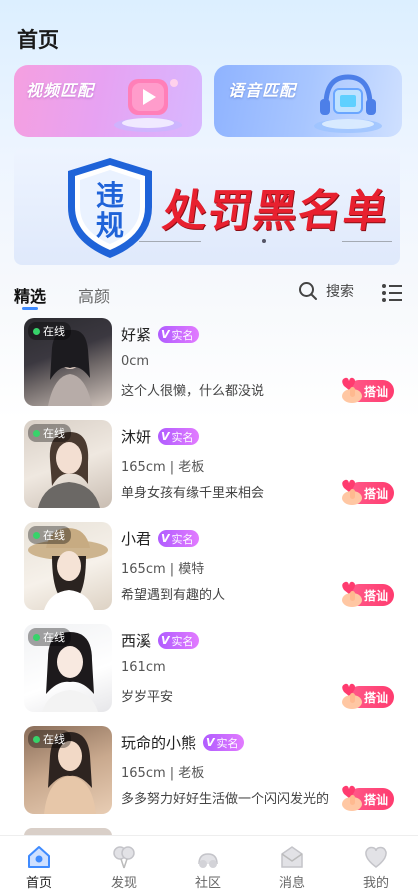 The height and width of the screenshot is (892, 418). Describe the element at coordinates (136, 437) in the screenshot. I see `user-name: 沐妍` at that location.